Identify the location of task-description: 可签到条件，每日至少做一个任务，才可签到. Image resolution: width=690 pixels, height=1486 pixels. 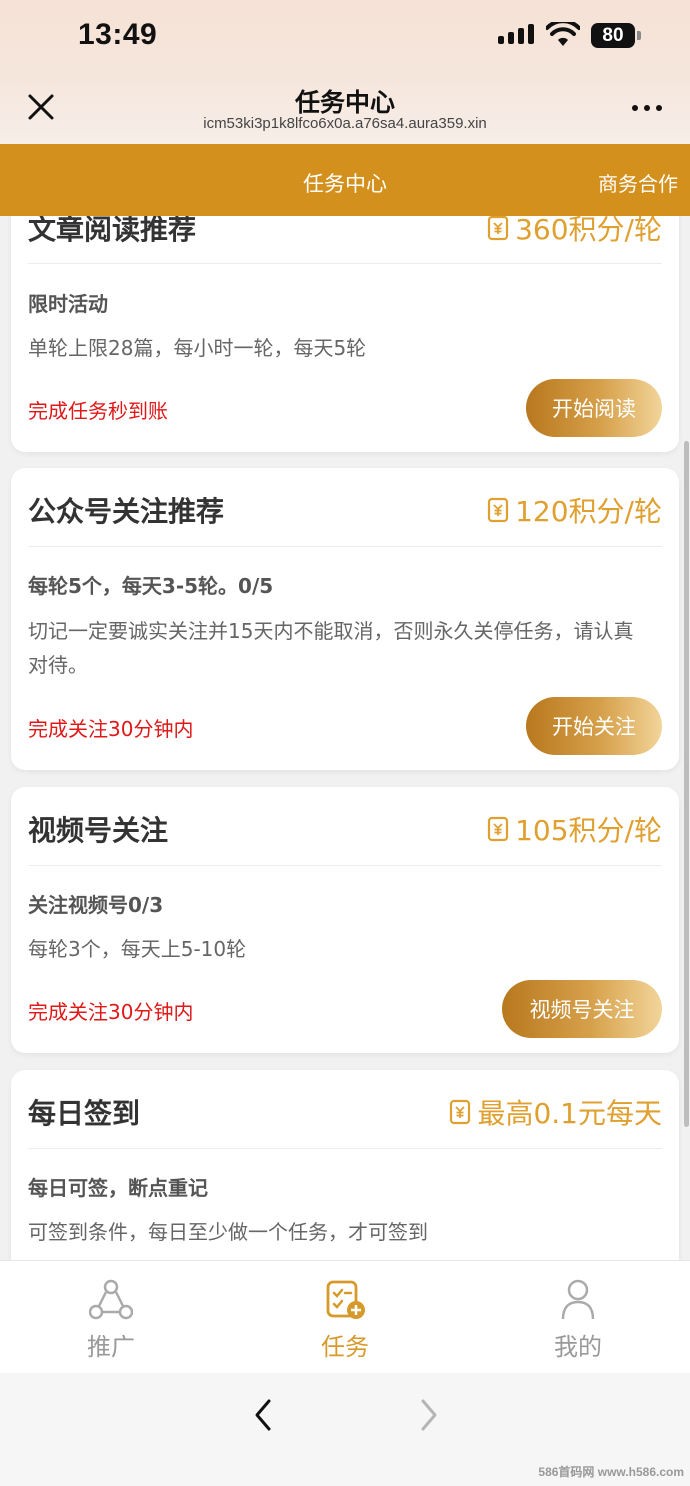
(228, 1232).